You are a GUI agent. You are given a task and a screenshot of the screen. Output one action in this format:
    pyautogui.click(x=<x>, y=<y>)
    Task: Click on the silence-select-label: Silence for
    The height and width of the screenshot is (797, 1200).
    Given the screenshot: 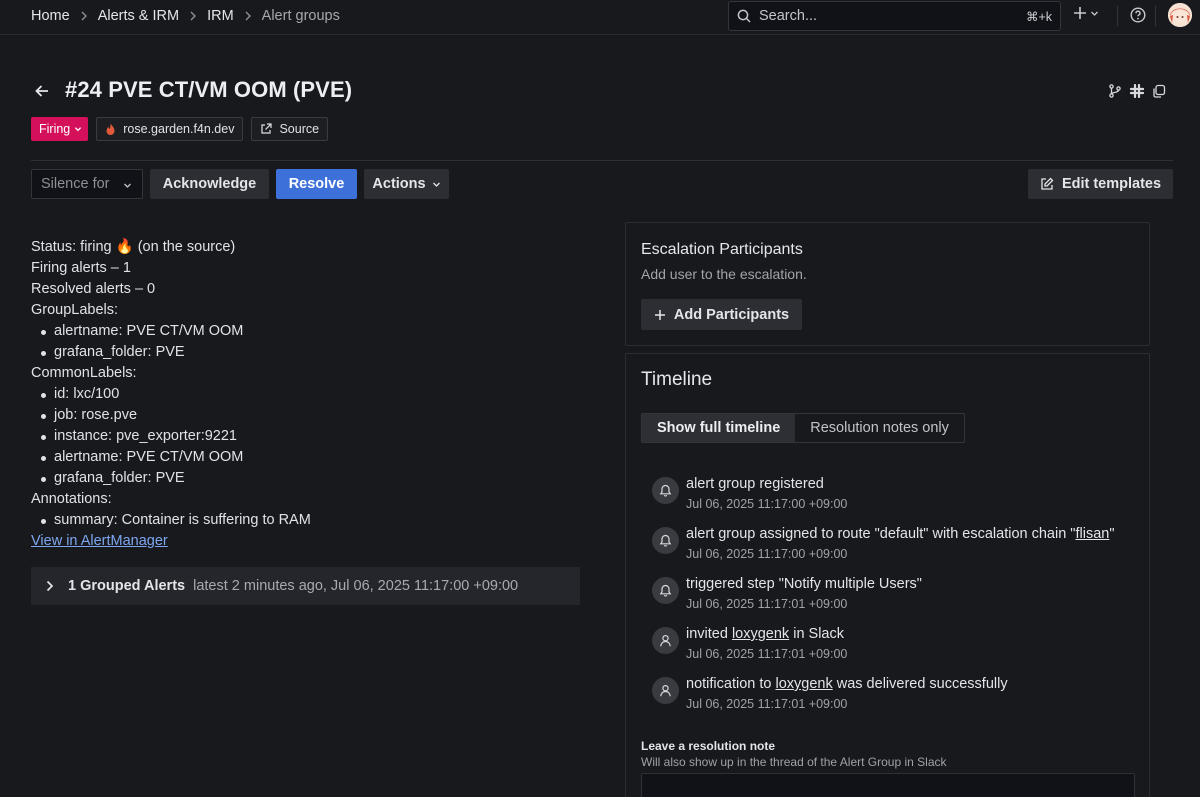 What is the action you would take?
    pyautogui.click(x=75, y=184)
    